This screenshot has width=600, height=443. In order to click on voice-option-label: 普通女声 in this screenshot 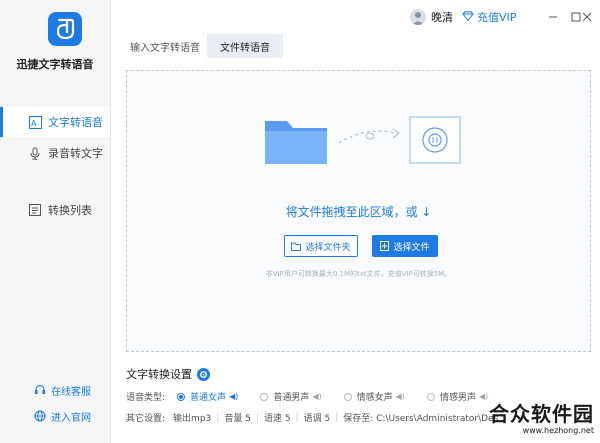, I will do `click(208, 398)`.